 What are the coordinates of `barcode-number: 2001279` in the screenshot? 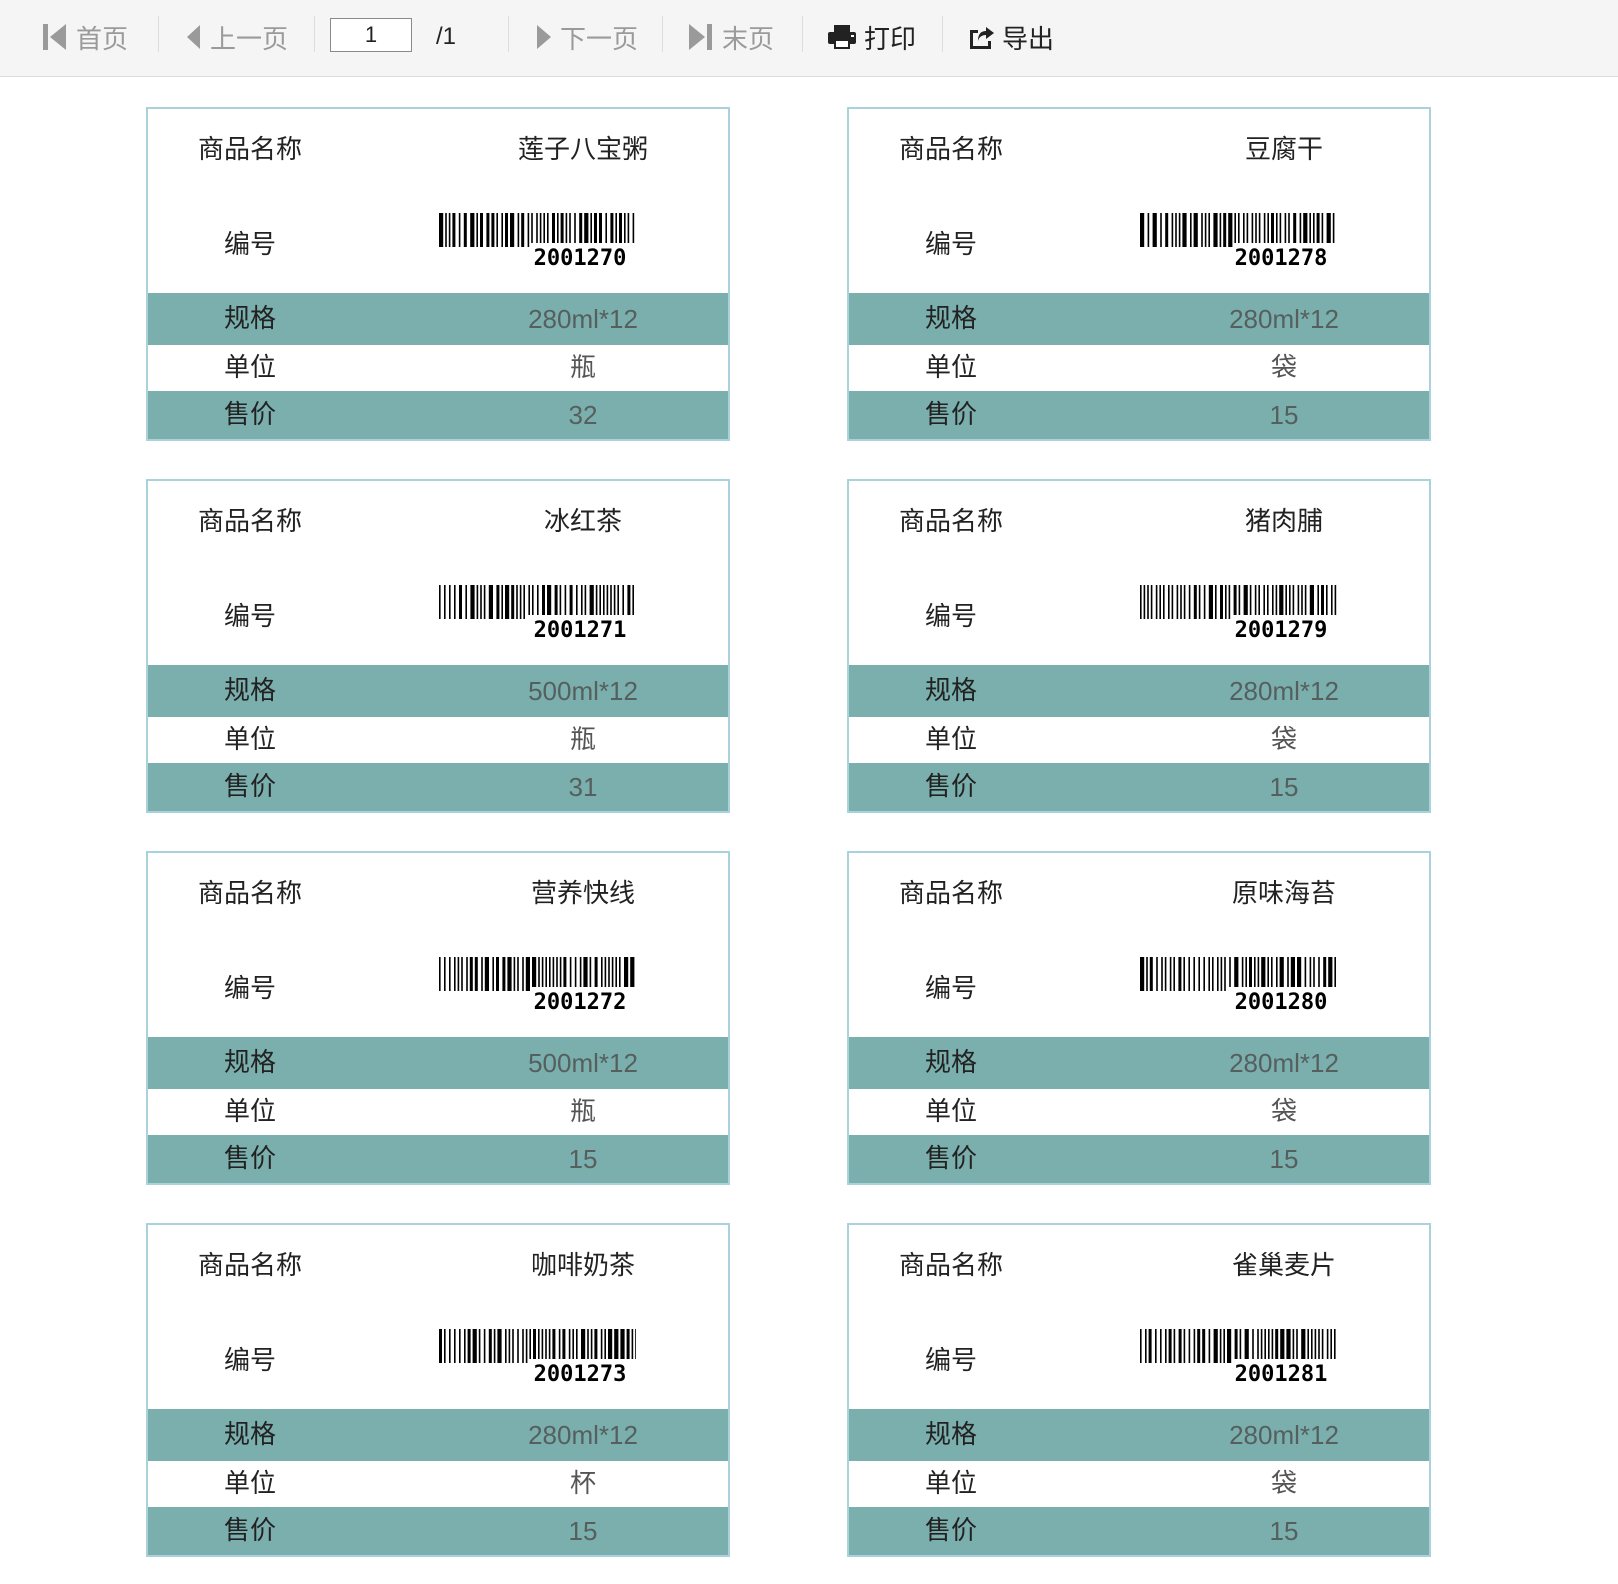 It's located at (1281, 629).